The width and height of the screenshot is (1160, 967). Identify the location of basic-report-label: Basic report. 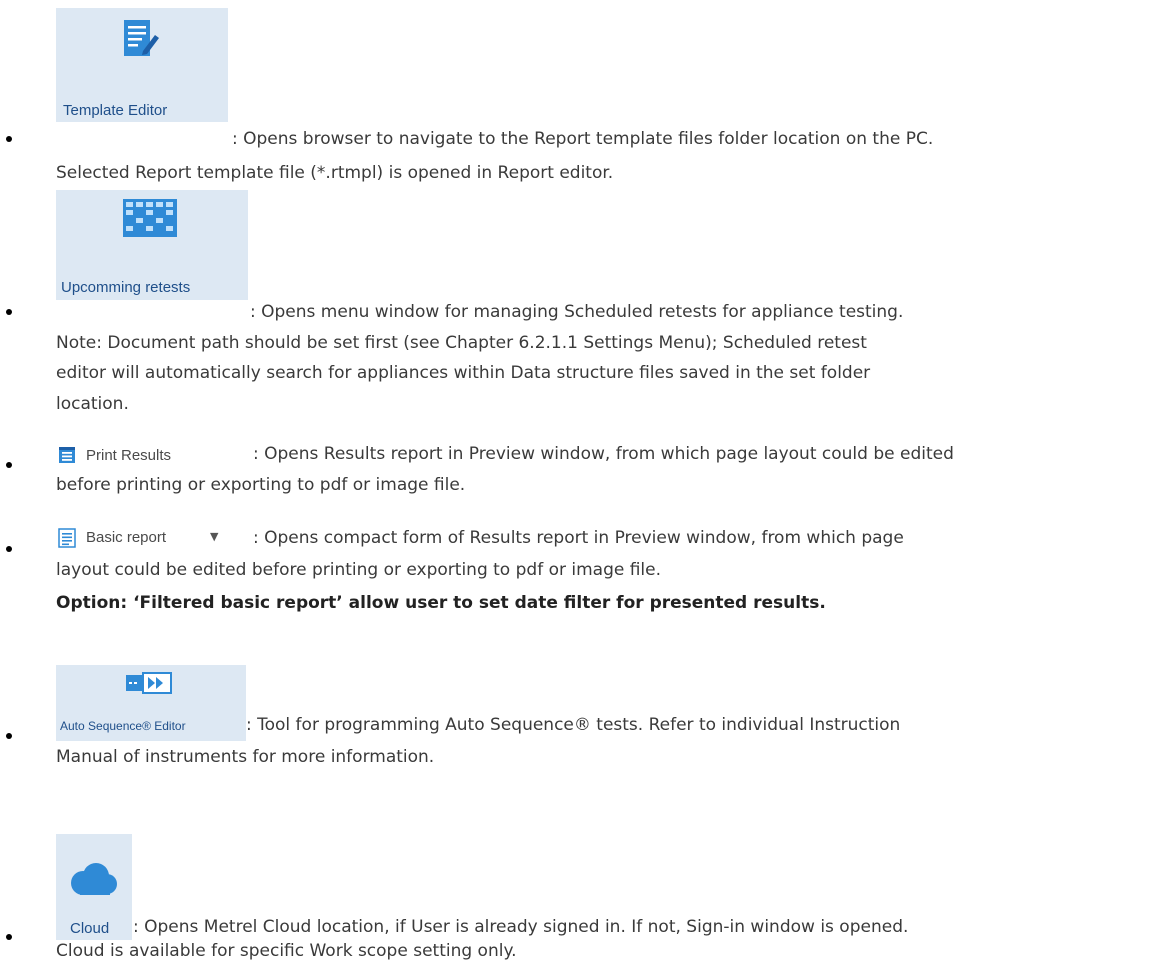
(126, 537).